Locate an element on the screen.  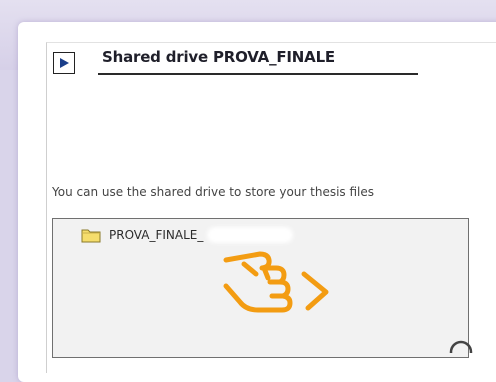
page-title: Shared drive PROVA_FINALE is located at coordinates (218, 57).